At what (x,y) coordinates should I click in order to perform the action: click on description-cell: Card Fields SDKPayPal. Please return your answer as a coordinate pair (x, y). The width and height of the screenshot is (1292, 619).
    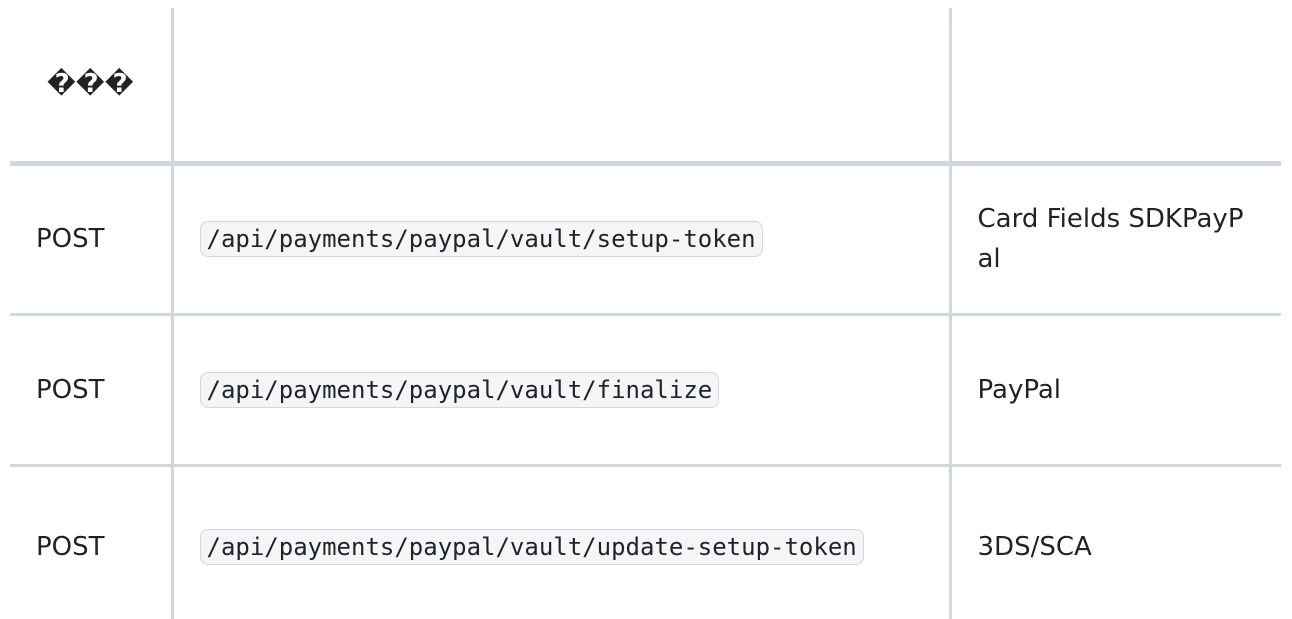
    Looking at the image, I should click on (1114, 238).